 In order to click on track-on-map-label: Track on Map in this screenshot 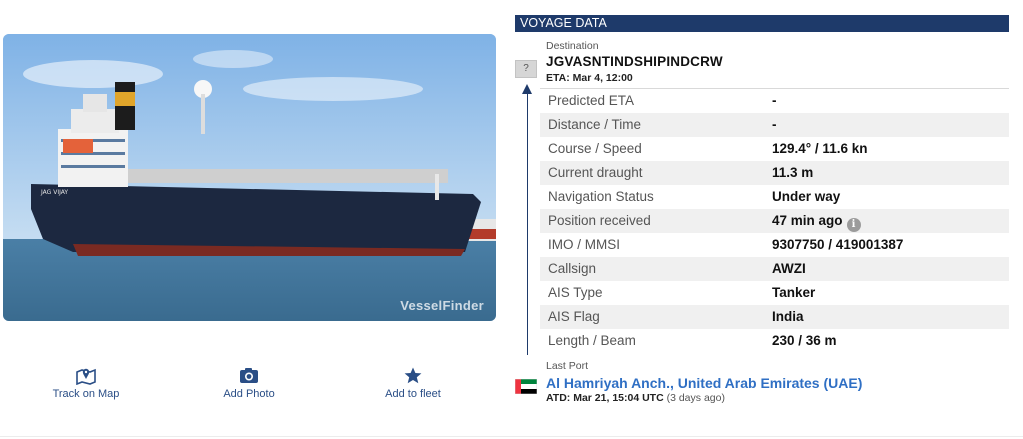, I will do `click(86, 394)`.